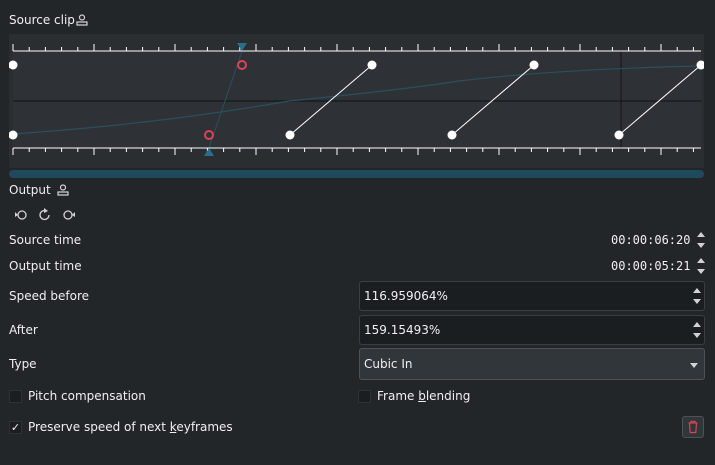  I want to click on type-combobox: Cubic In, so click(532, 364).